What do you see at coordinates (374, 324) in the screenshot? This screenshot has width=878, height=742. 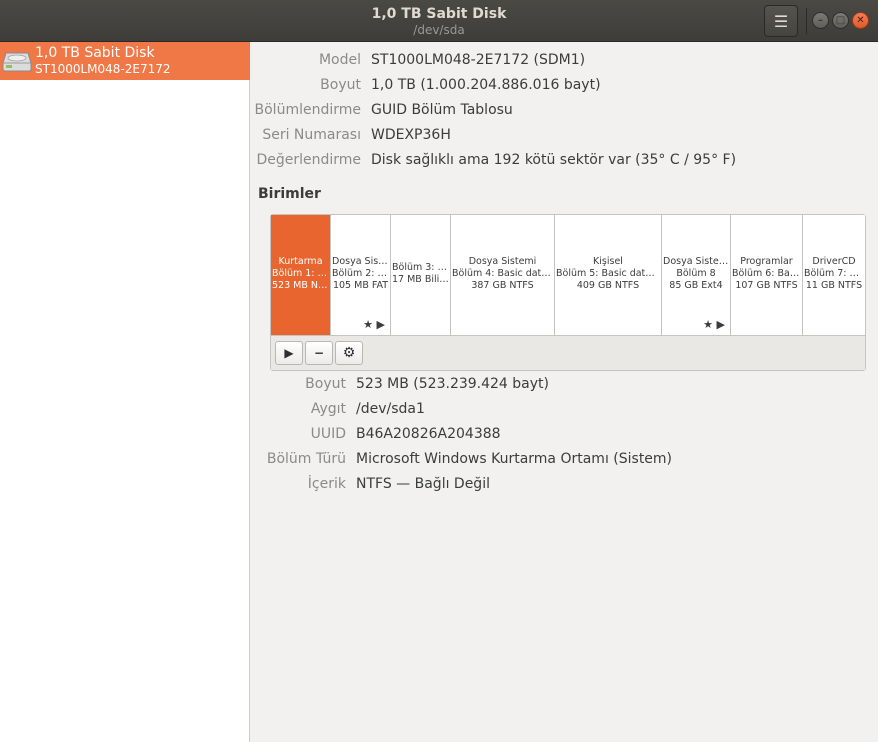 I see `partition-2-flags-icon: ★ ▶` at bounding box center [374, 324].